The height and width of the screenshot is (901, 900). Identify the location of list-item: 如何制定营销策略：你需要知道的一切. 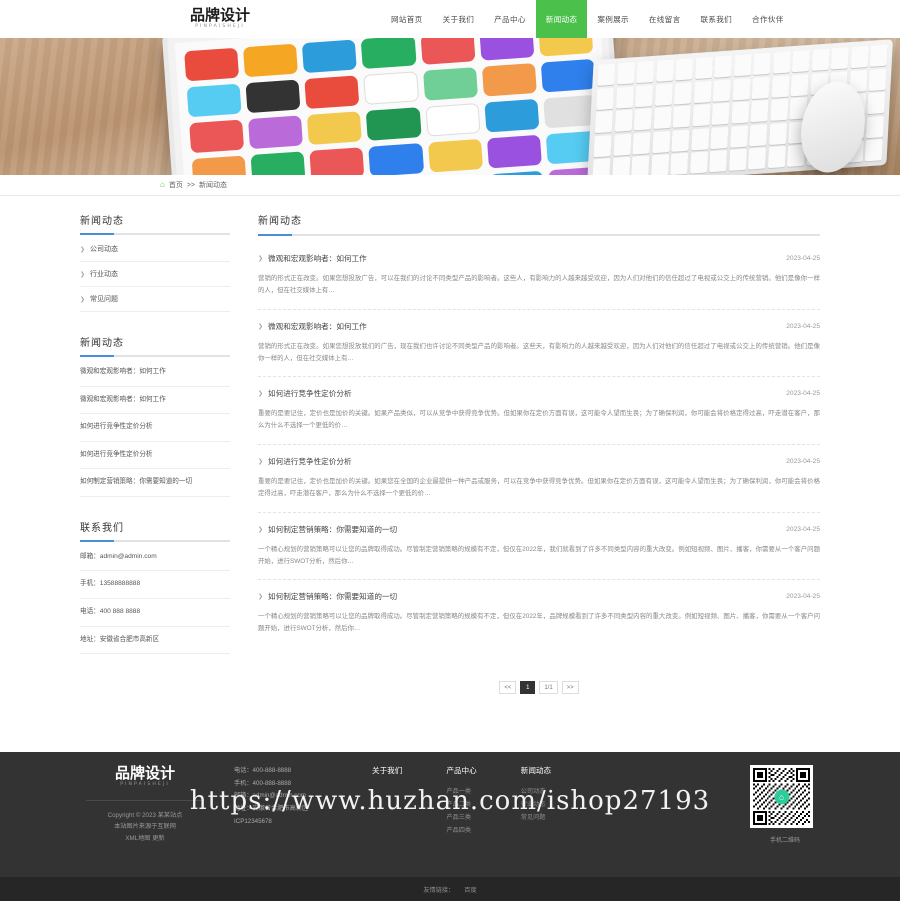
(155, 483).